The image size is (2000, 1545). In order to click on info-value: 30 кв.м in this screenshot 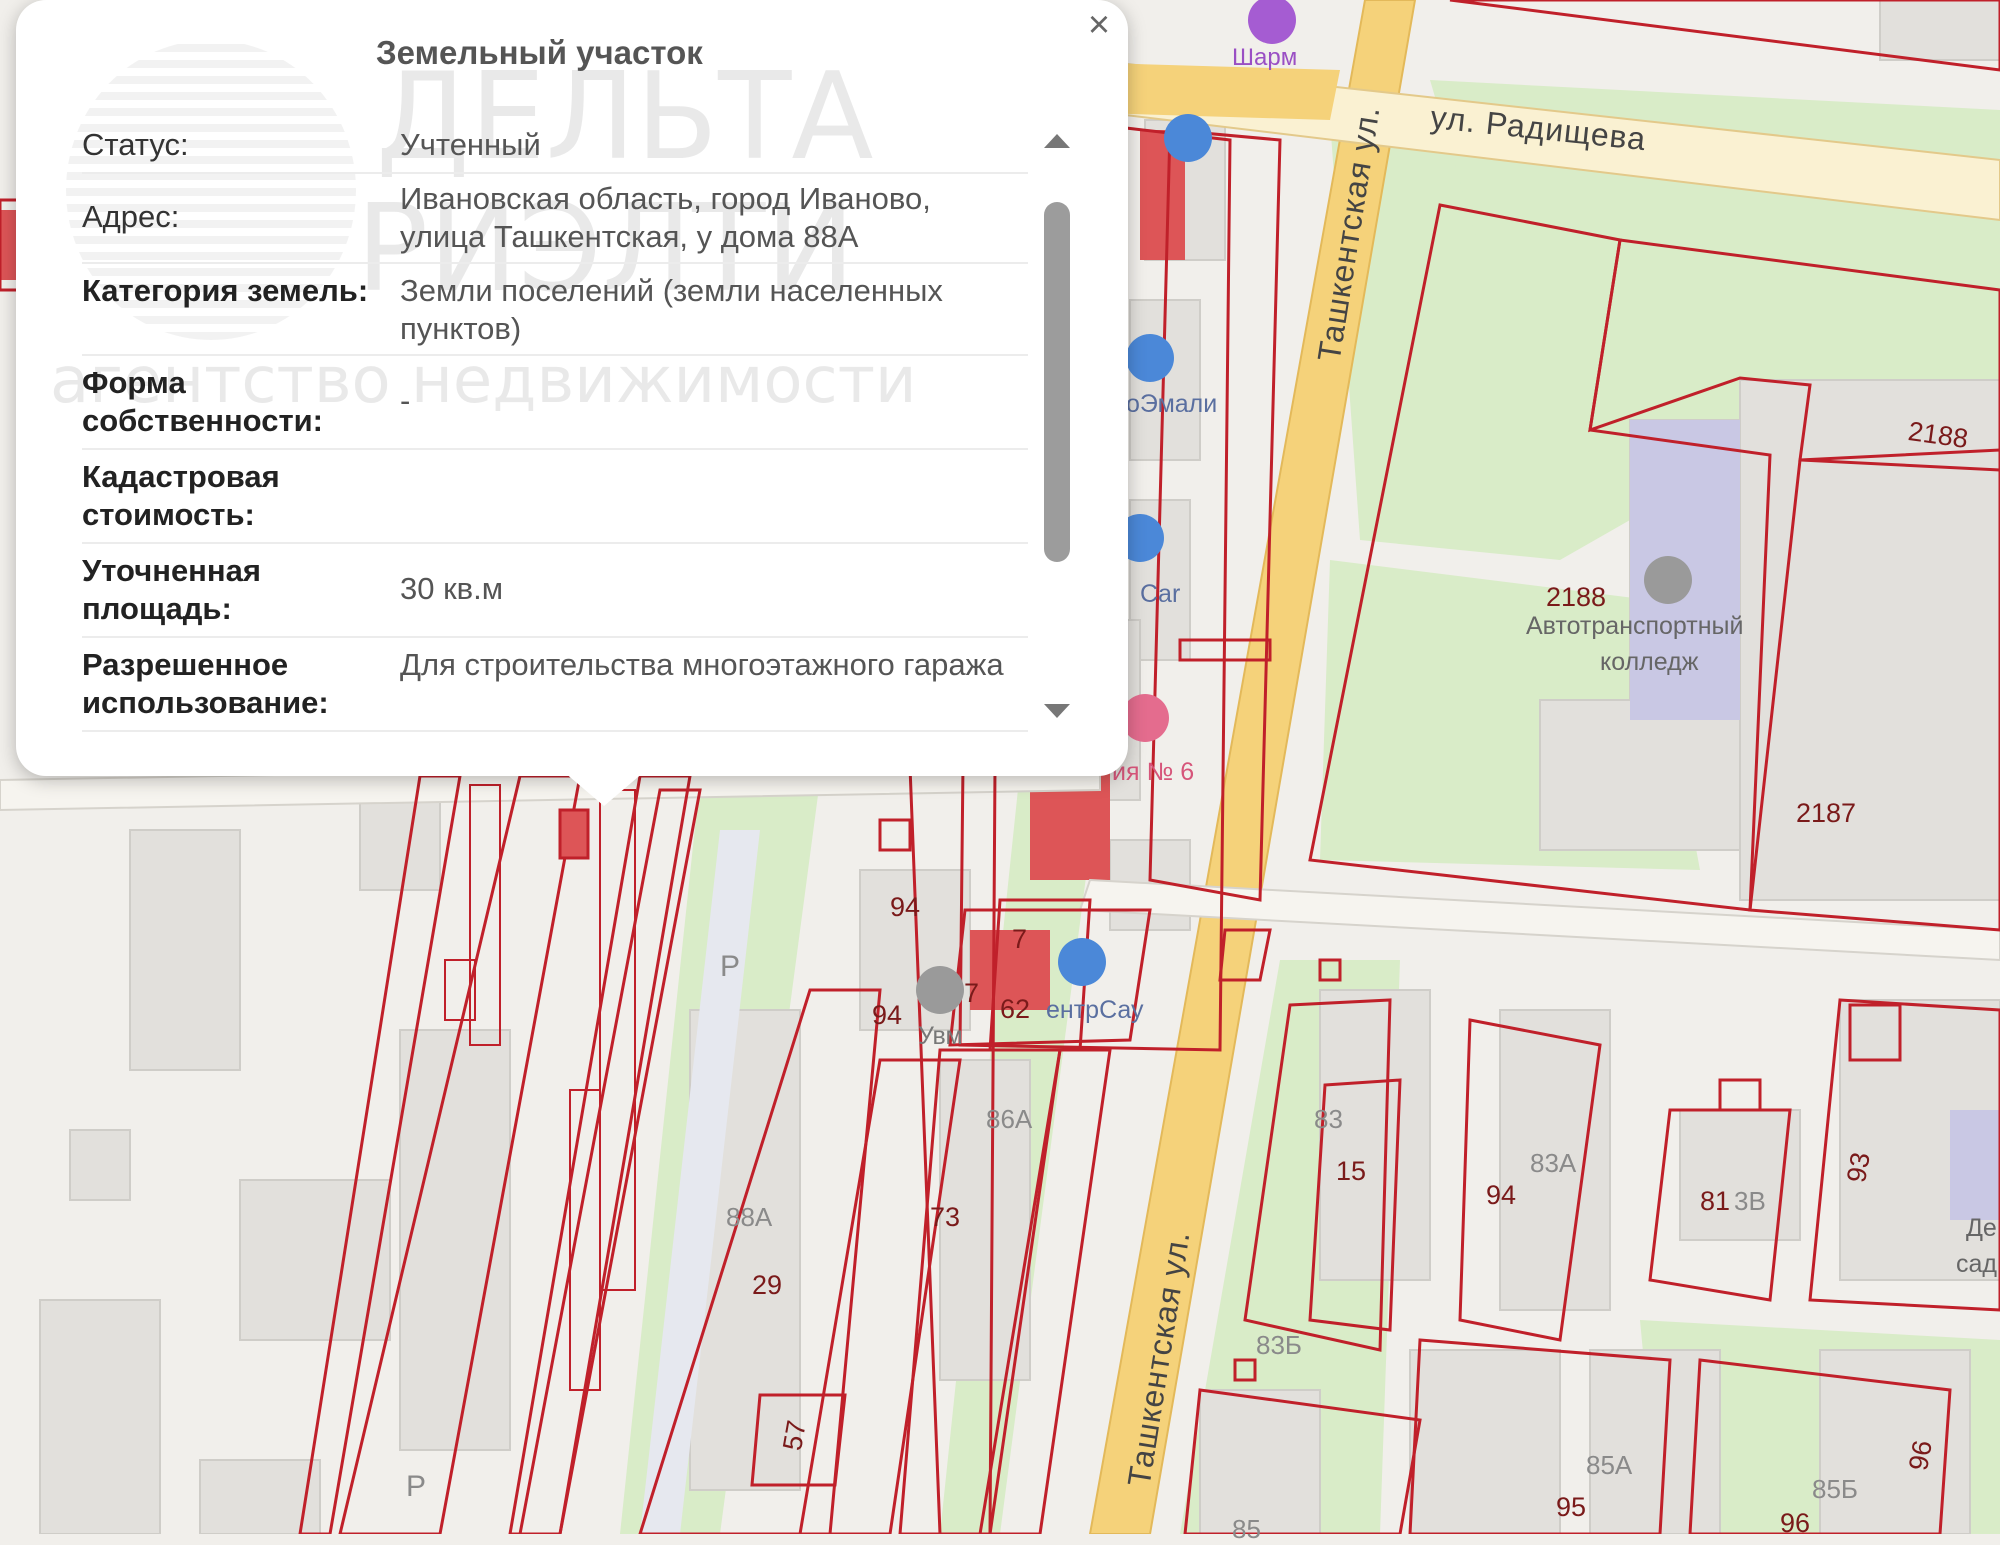, I will do `click(452, 588)`.